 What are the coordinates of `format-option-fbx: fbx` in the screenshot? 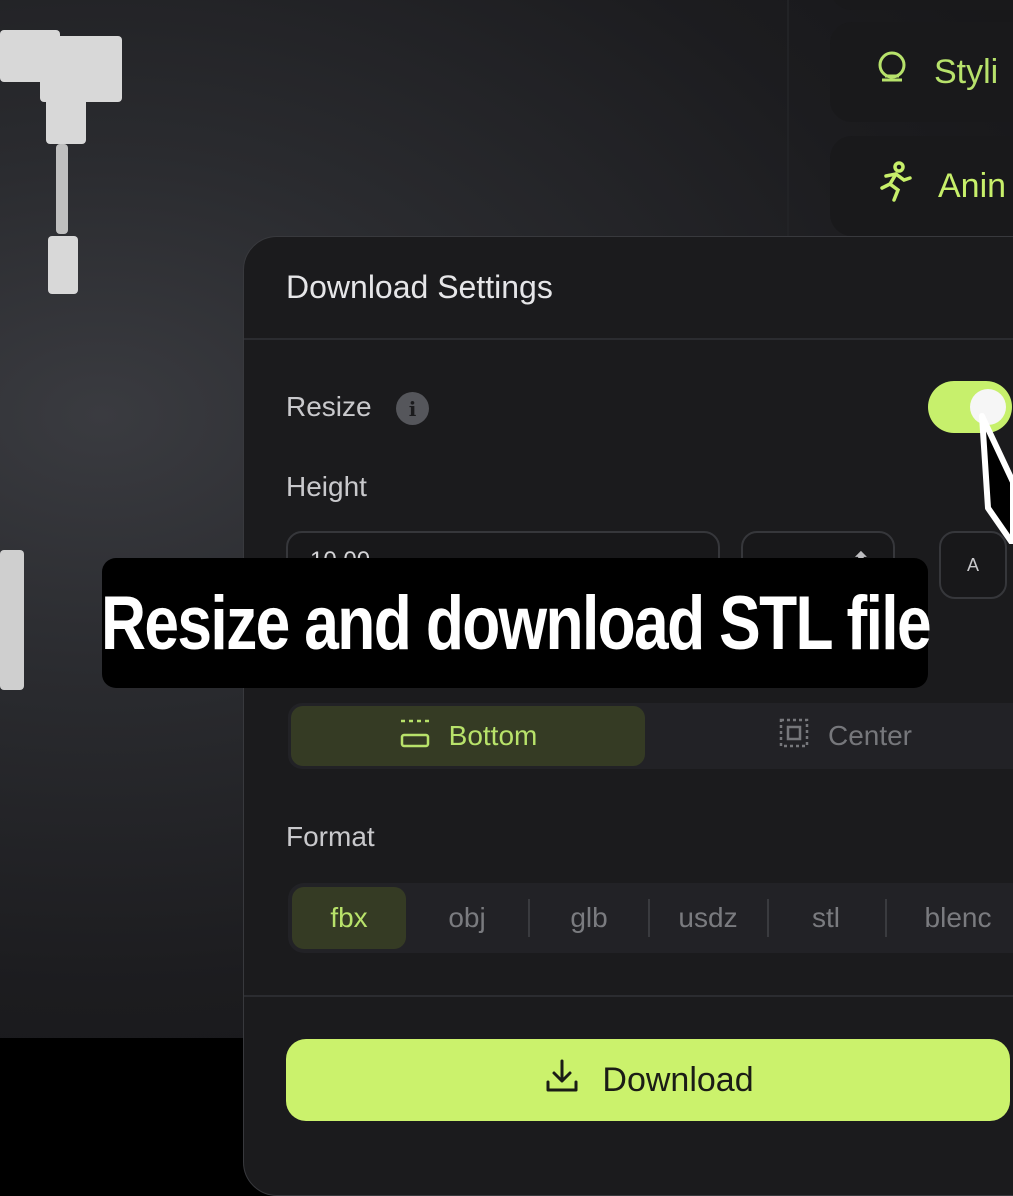 It's located at (349, 918).